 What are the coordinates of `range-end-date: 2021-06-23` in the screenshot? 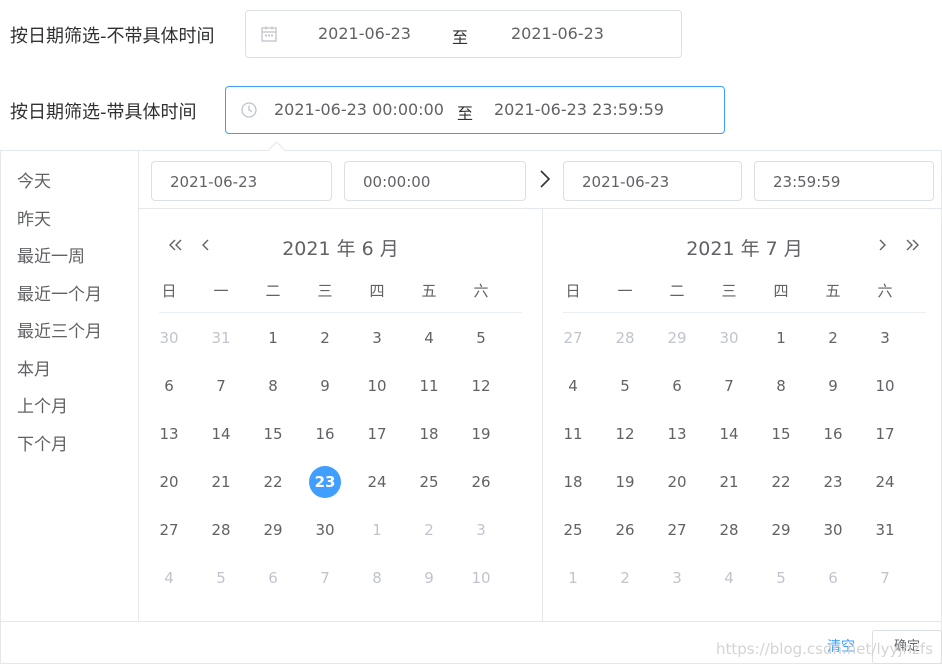 It's located at (557, 33).